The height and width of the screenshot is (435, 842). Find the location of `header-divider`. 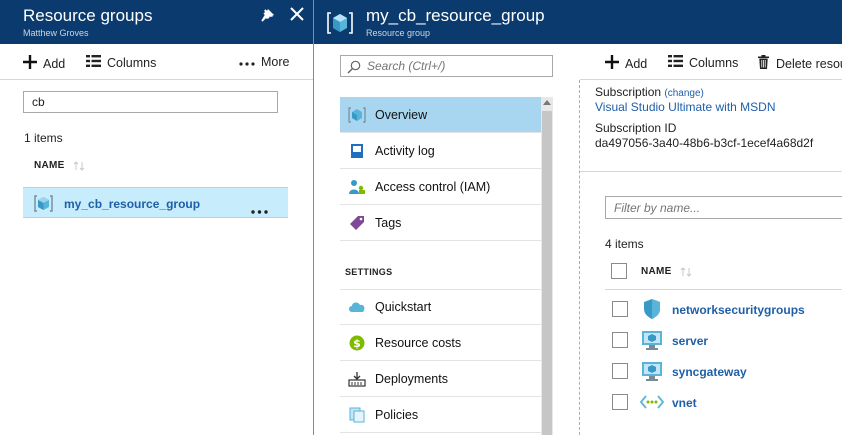

header-divider is located at coordinates (723, 289).